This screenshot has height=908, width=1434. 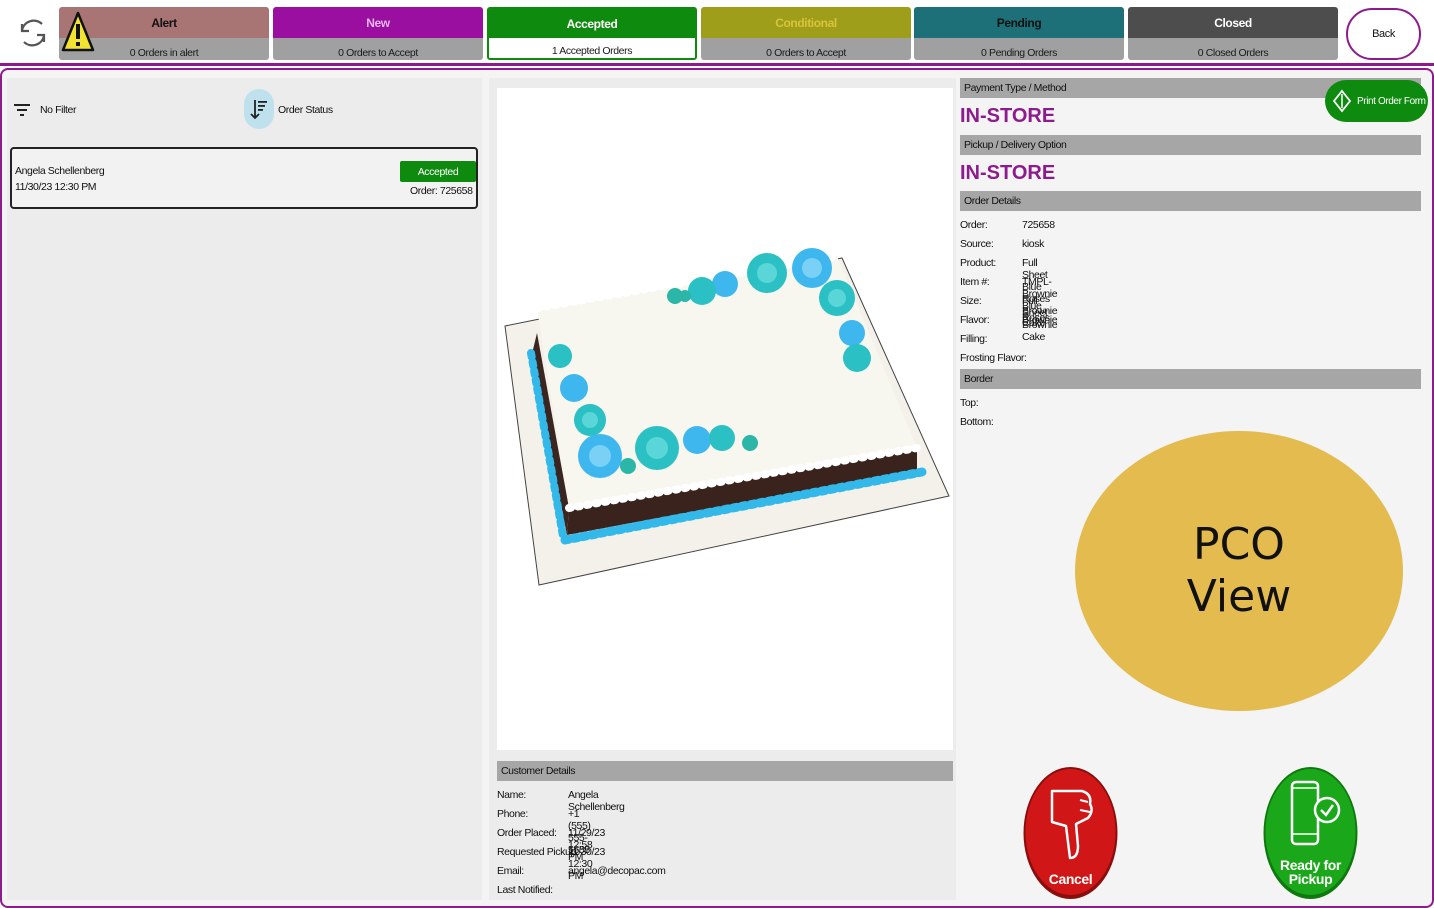 What do you see at coordinates (78, 31) in the screenshot?
I see `warning-icon` at bounding box center [78, 31].